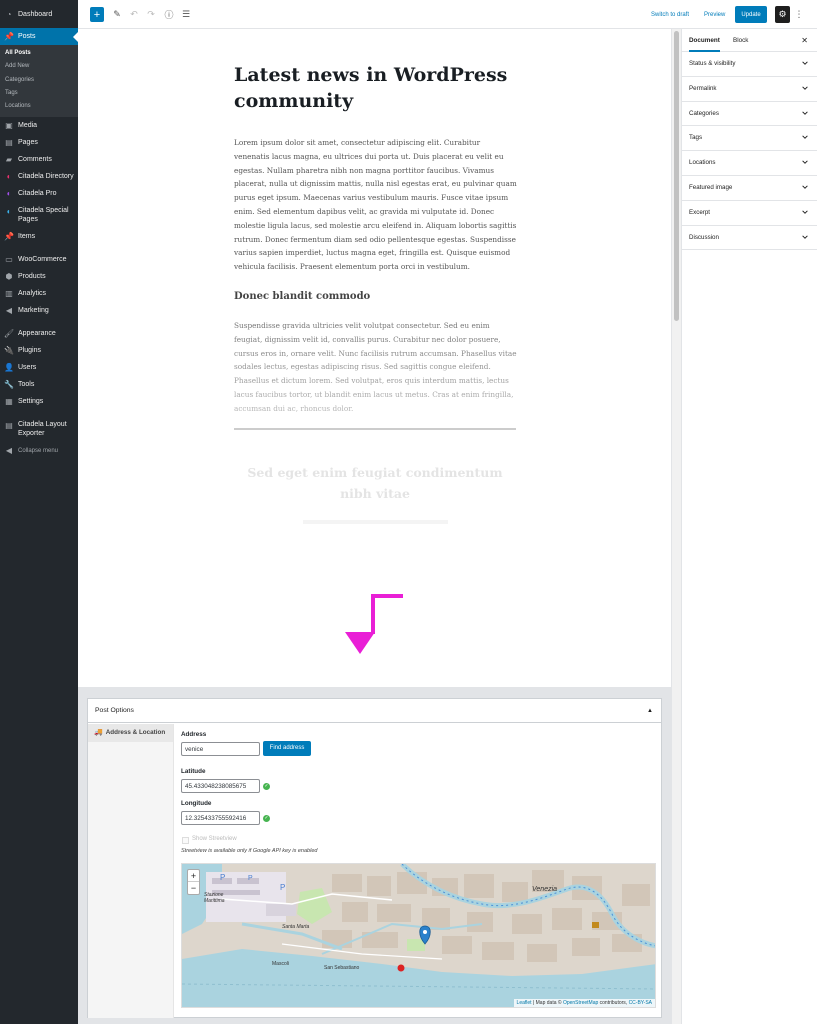 Image resolution: width=817 pixels, height=1024 pixels. What do you see at coordinates (375, 429) in the screenshot?
I see `separator-block` at bounding box center [375, 429].